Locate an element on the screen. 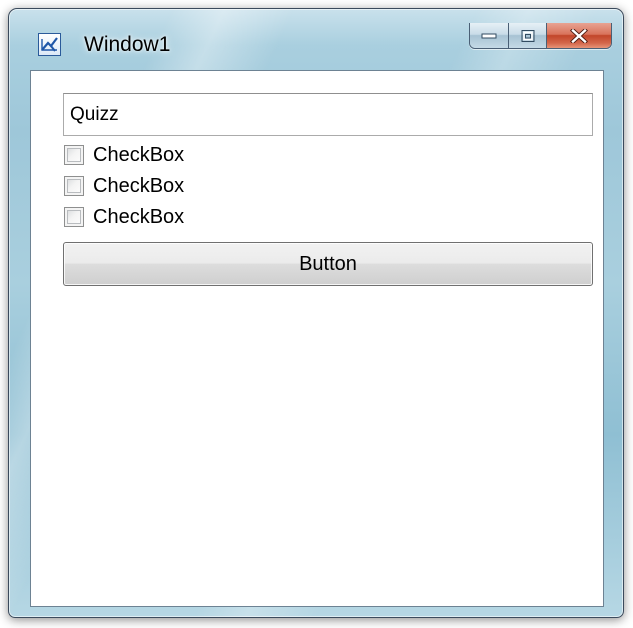  minimize-icon is located at coordinates (489, 35).